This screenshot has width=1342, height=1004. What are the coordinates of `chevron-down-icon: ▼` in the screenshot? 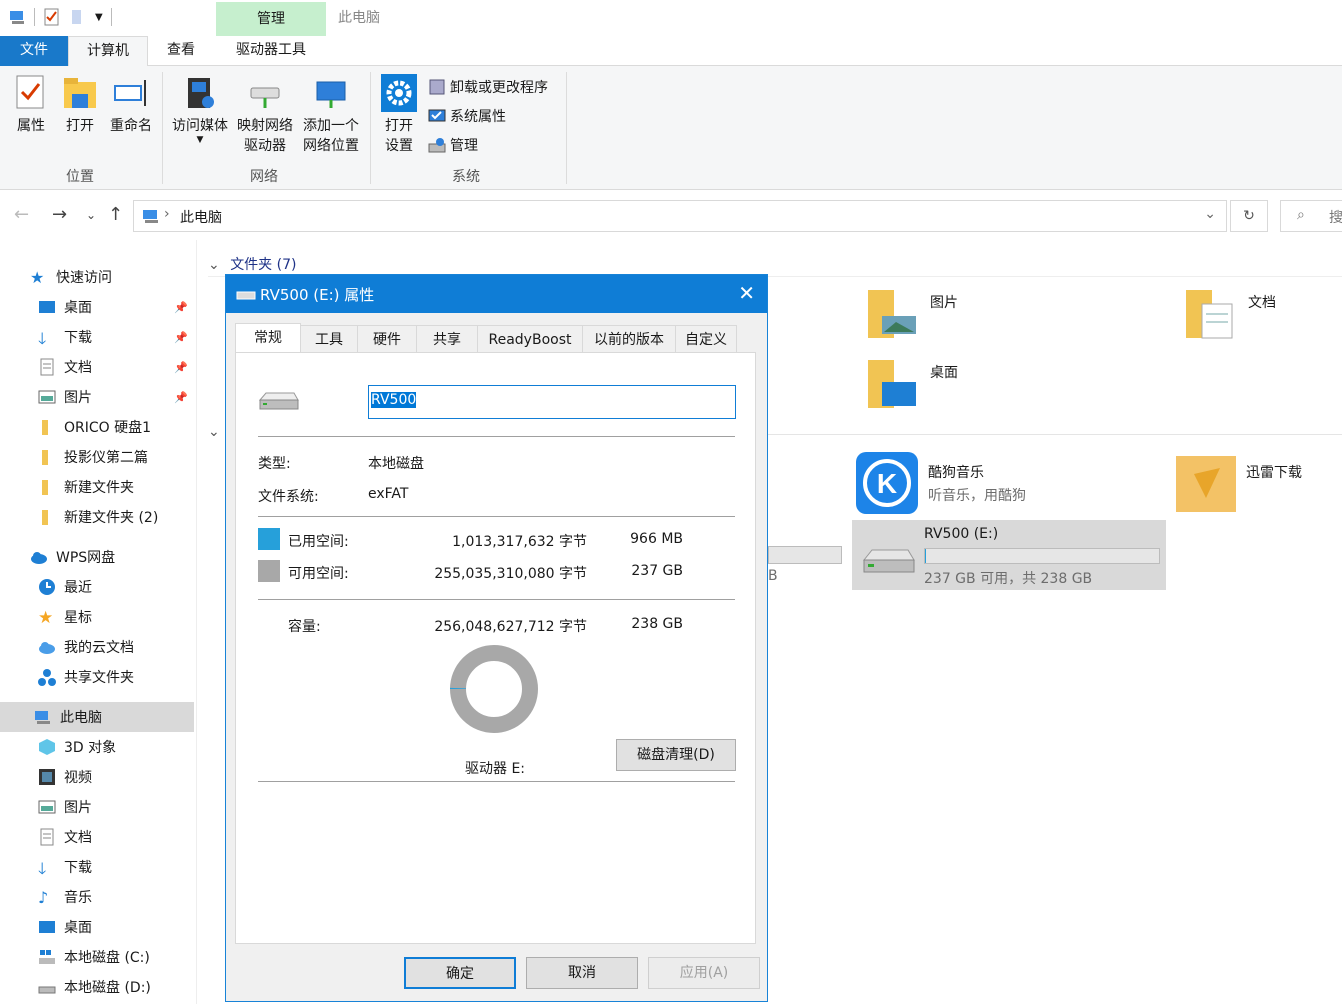 It's located at (99, 17).